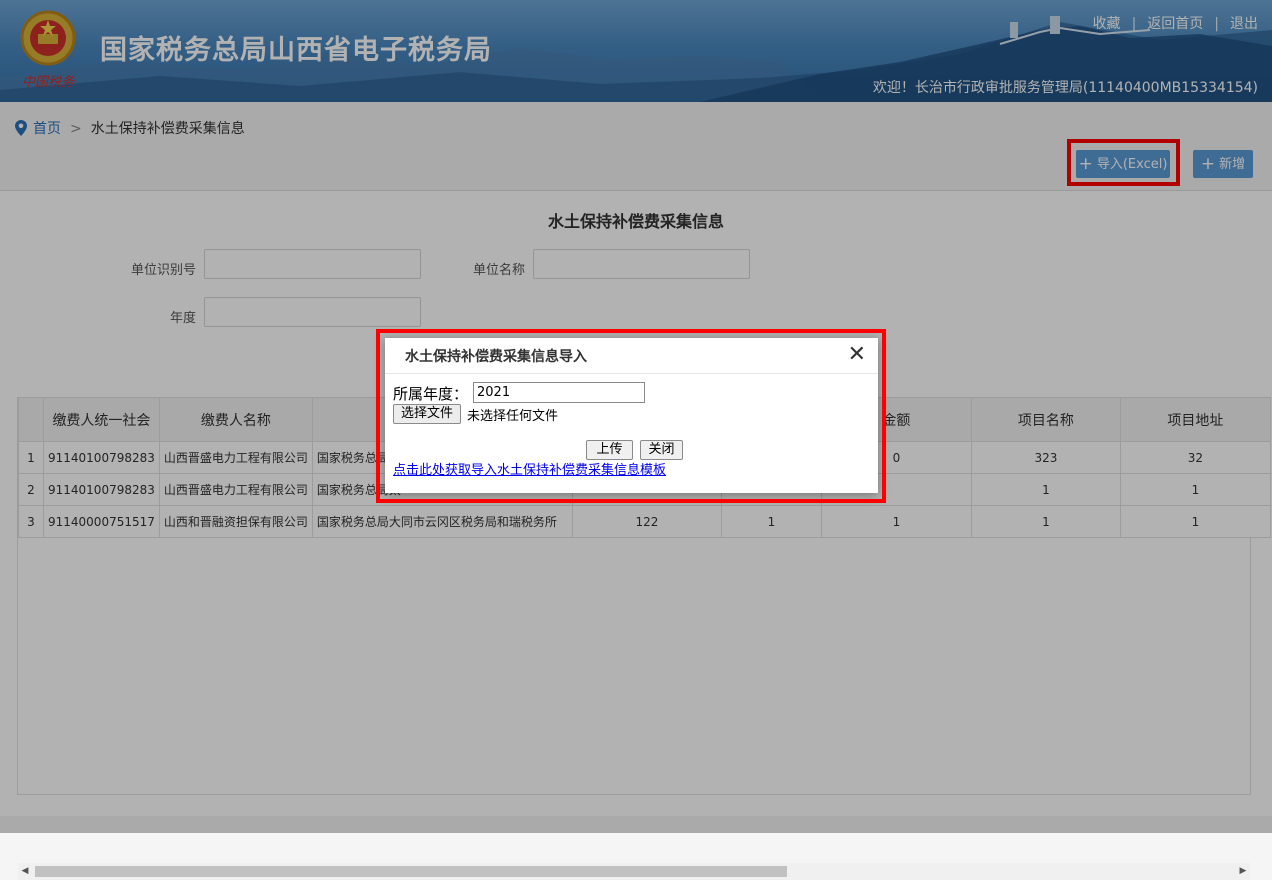 This screenshot has width=1272, height=880. Describe the element at coordinates (25, 871) in the screenshot. I see `scroll-left-icon: ◀` at that location.